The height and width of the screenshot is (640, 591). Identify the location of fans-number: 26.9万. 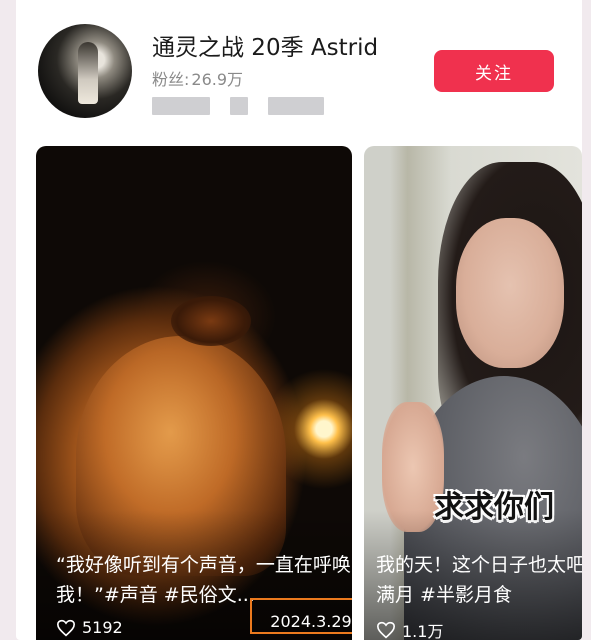
(217, 79).